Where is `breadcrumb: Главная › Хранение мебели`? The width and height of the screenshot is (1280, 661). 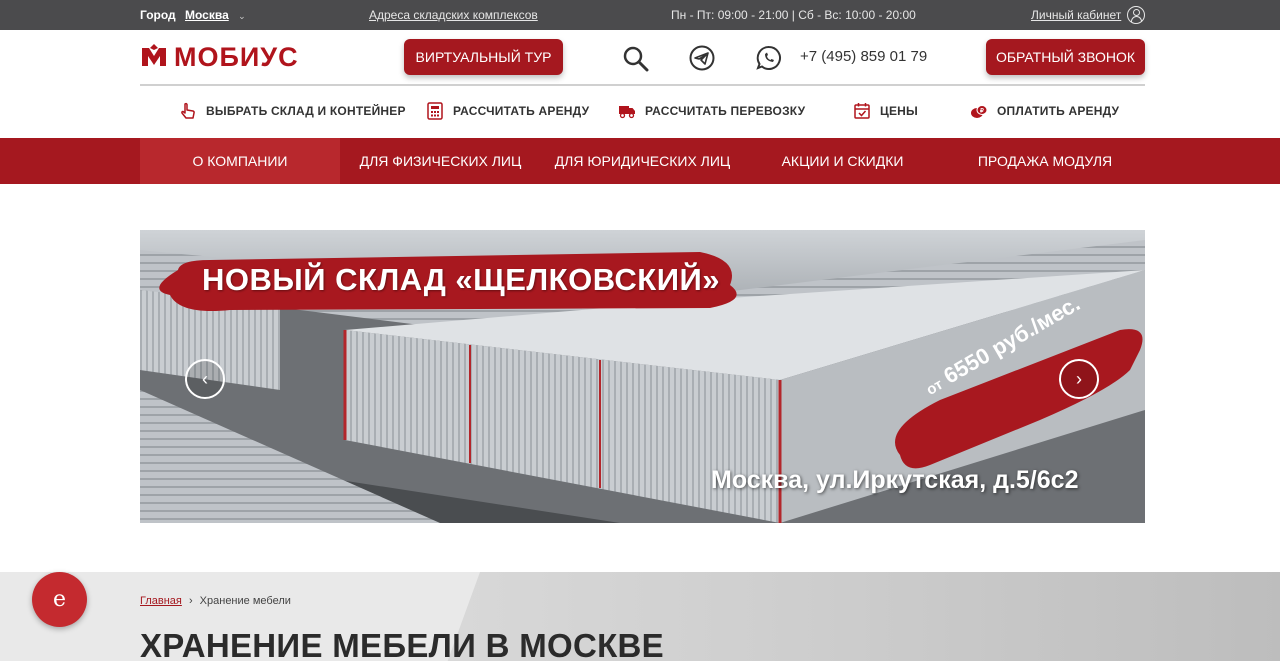
breadcrumb: Главная › Хранение мебели is located at coordinates (215, 601).